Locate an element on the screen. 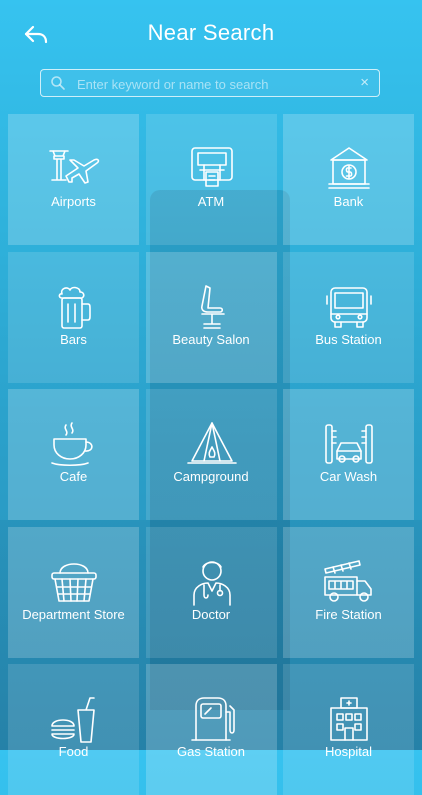 This screenshot has width=422, height=795. search-input is located at coordinates (212, 84).